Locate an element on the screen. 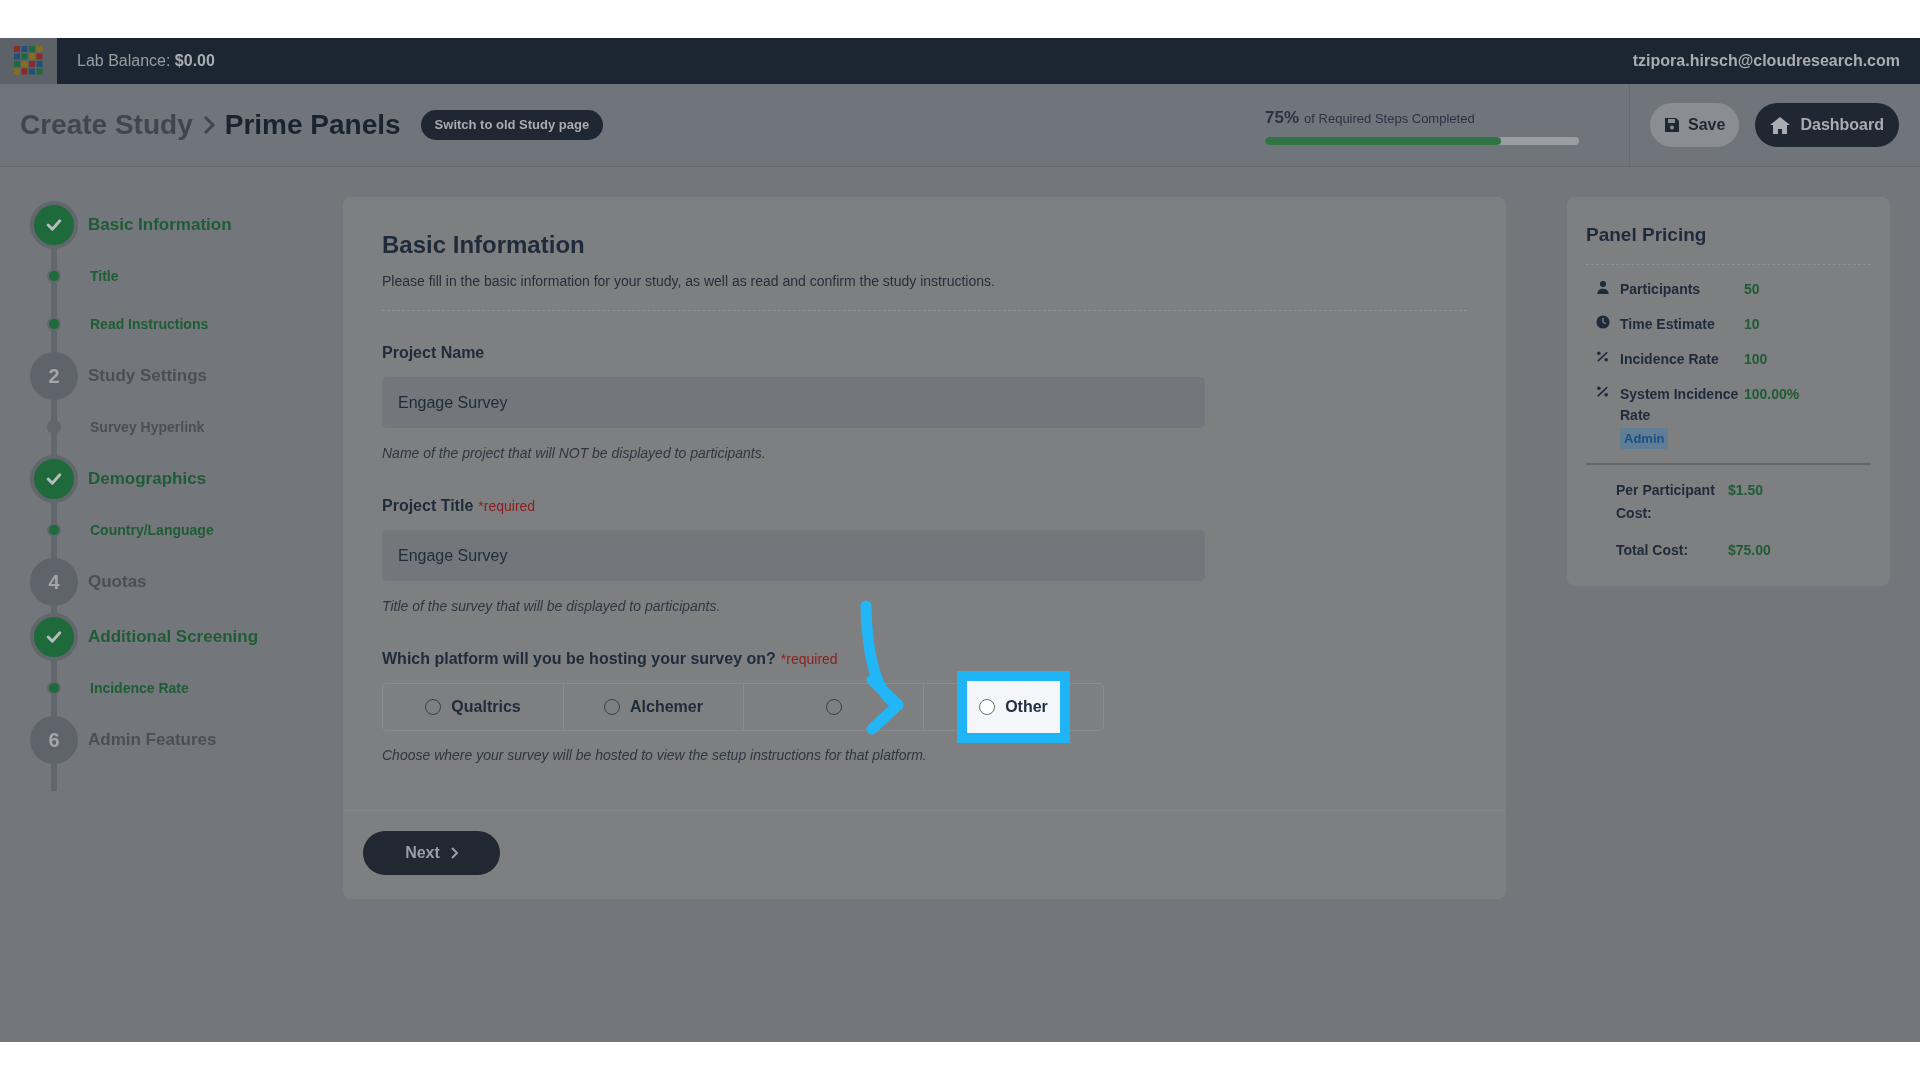 The height and width of the screenshot is (1080, 1920). cost-label: Per Participant Cost: is located at coordinates (1666, 502).